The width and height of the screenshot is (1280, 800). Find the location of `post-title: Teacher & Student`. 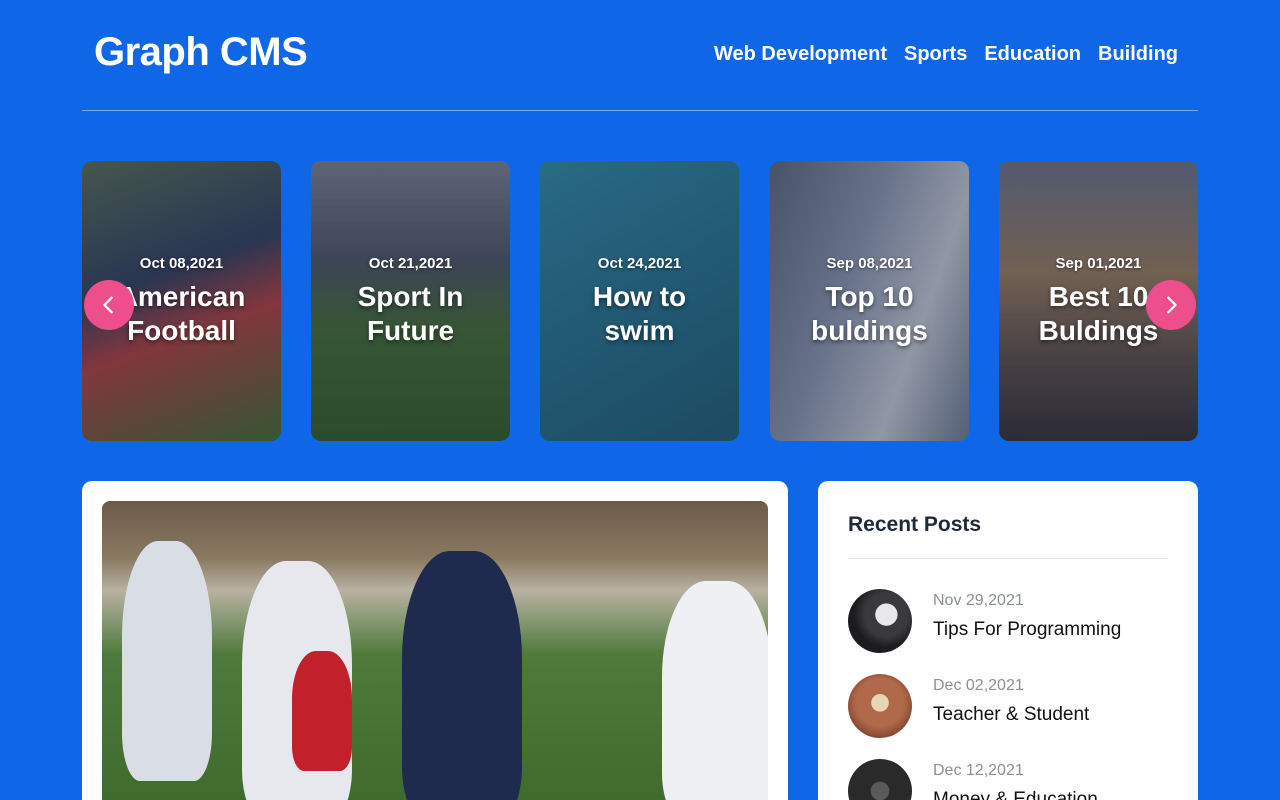

post-title: Teacher & Student is located at coordinates (1011, 715).